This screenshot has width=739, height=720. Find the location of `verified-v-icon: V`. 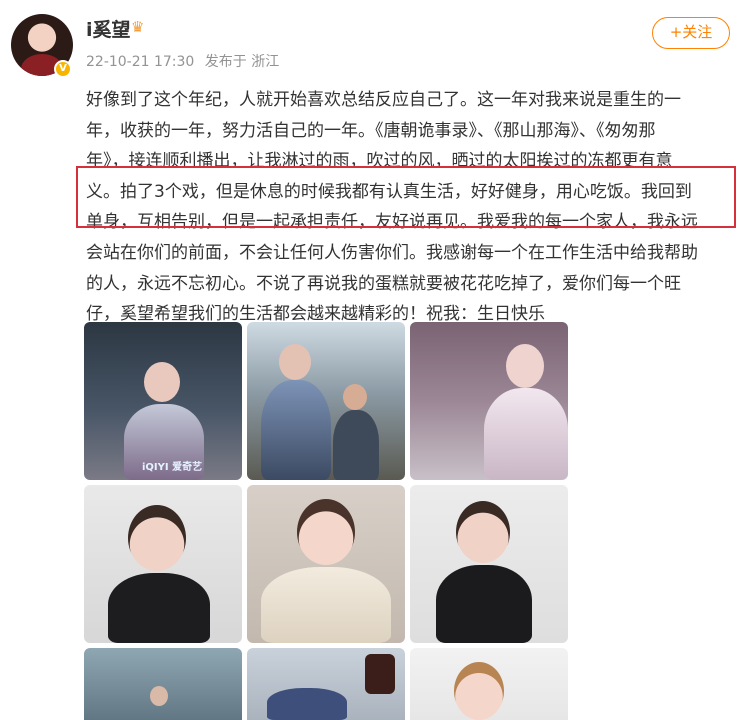

verified-v-icon: V is located at coordinates (63, 69).